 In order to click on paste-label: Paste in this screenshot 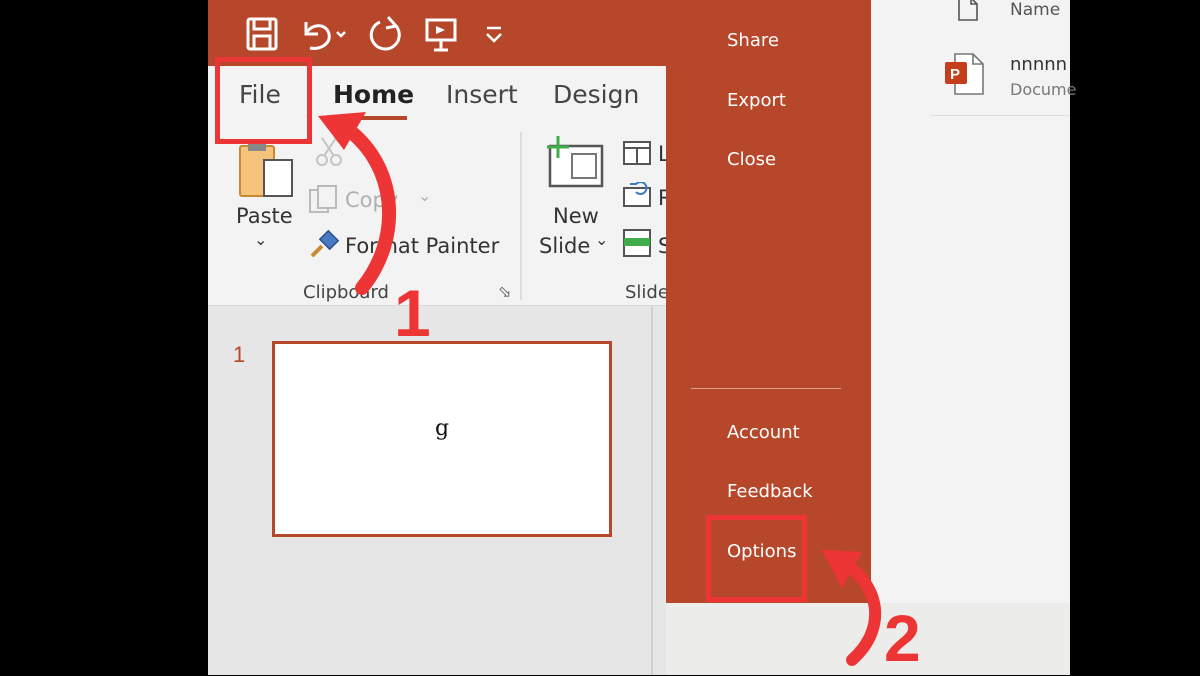, I will do `click(264, 216)`.